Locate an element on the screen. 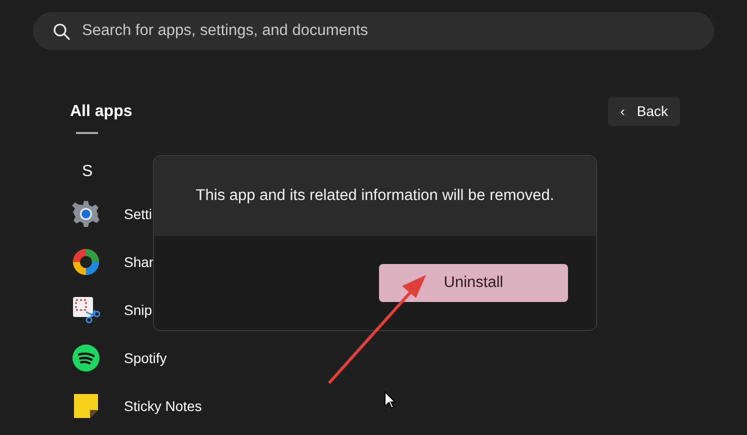 Image resolution: width=747 pixels, height=435 pixels. scissors-icon is located at coordinates (86, 310).